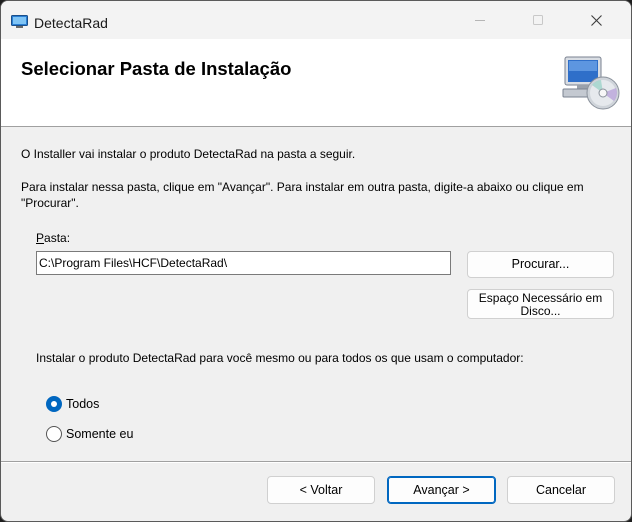  I want to click on maximize-icon, so click(538, 20).